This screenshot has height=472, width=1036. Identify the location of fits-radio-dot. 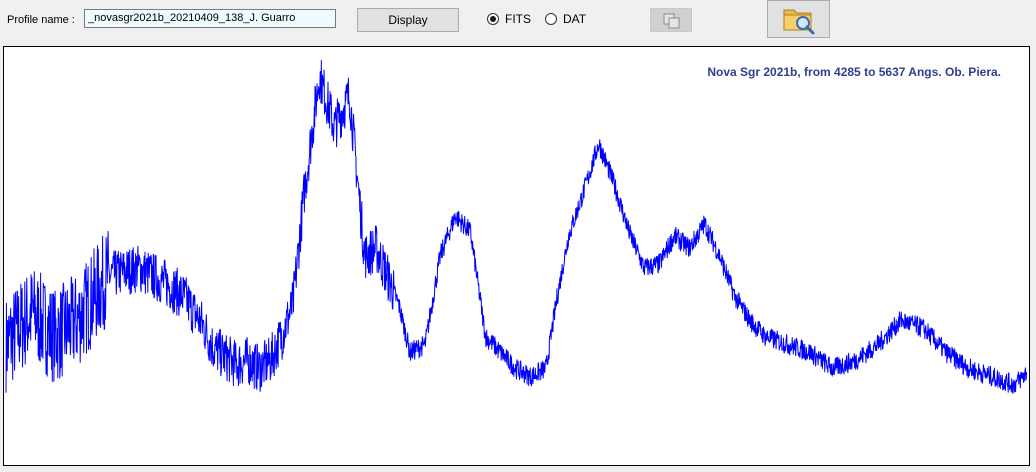
(493, 19).